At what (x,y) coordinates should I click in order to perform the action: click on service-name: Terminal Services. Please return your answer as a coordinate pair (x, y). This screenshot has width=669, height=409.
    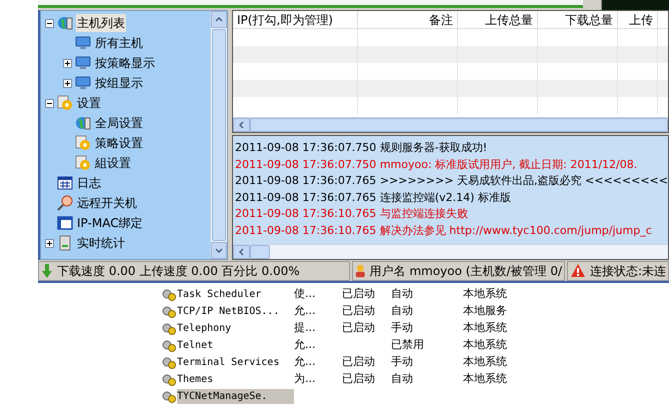
    Looking at the image, I should click on (235, 362).